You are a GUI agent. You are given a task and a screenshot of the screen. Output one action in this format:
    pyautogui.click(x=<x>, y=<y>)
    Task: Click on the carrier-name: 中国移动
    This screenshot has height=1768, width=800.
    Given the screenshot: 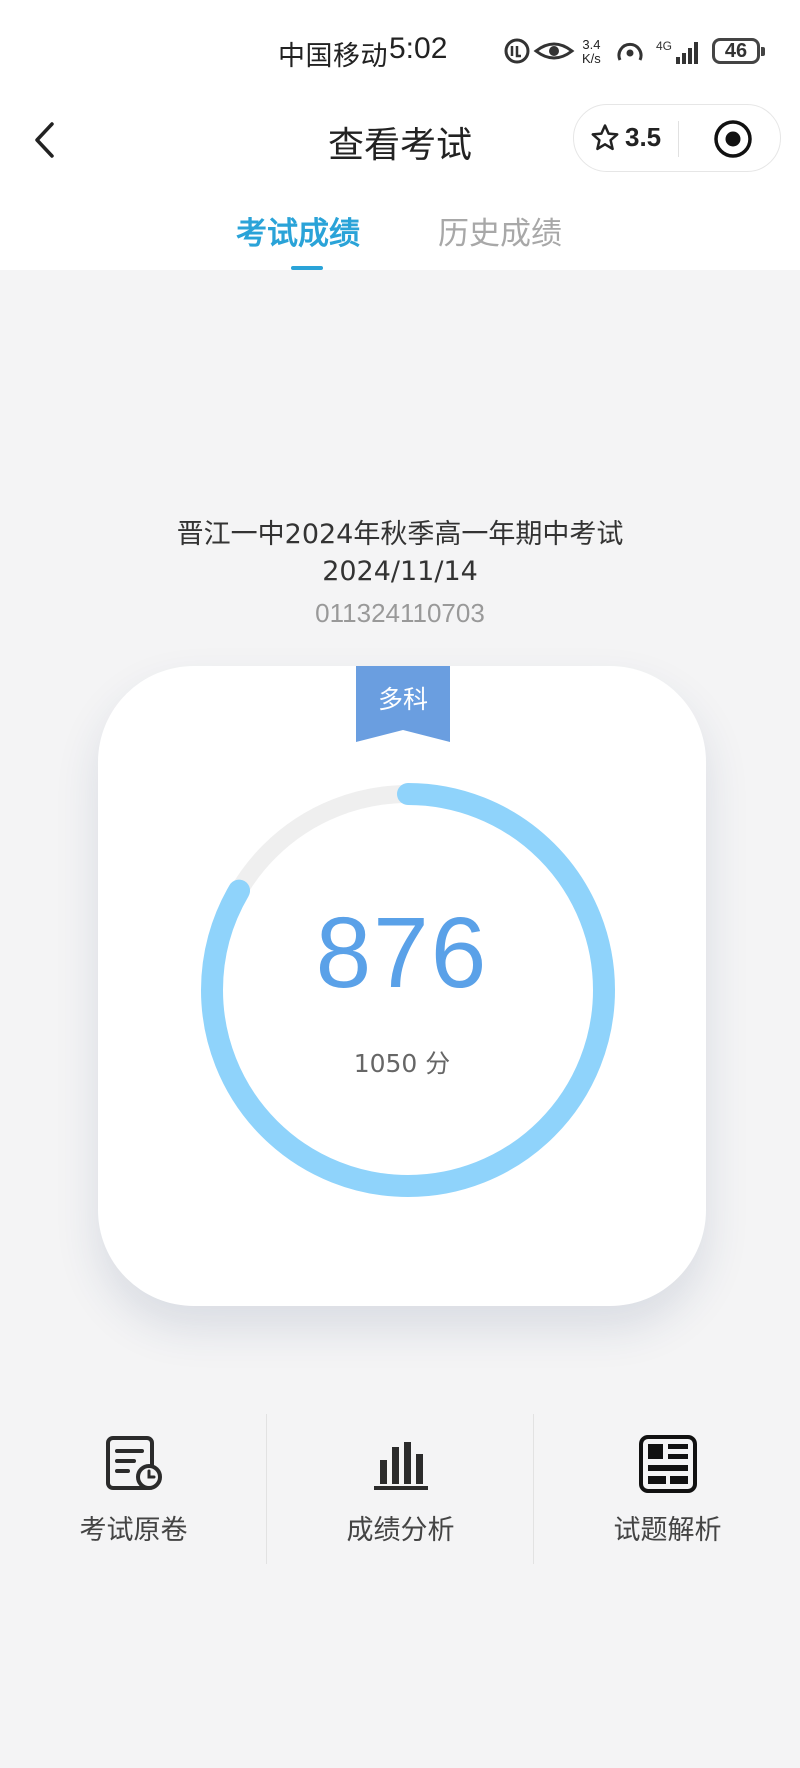 What is the action you would take?
    pyautogui.click(x=333, y=56)
    